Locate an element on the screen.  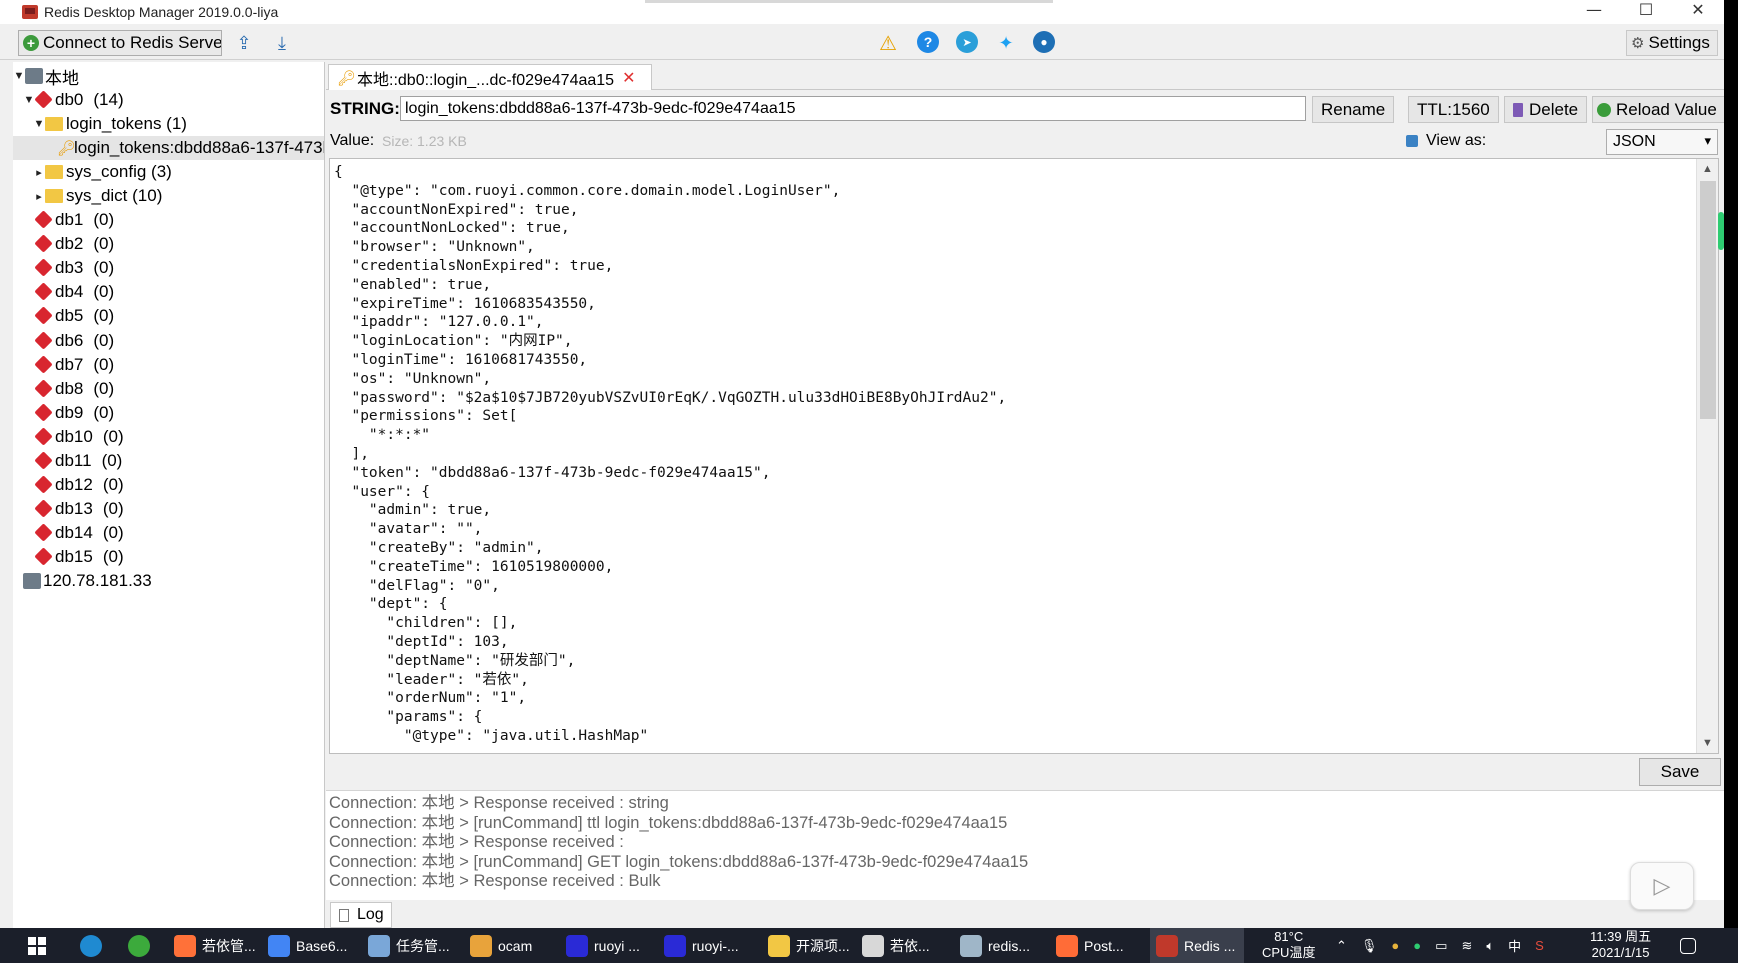
battery-icon: ▭ is located at coordinates (1441, 946).